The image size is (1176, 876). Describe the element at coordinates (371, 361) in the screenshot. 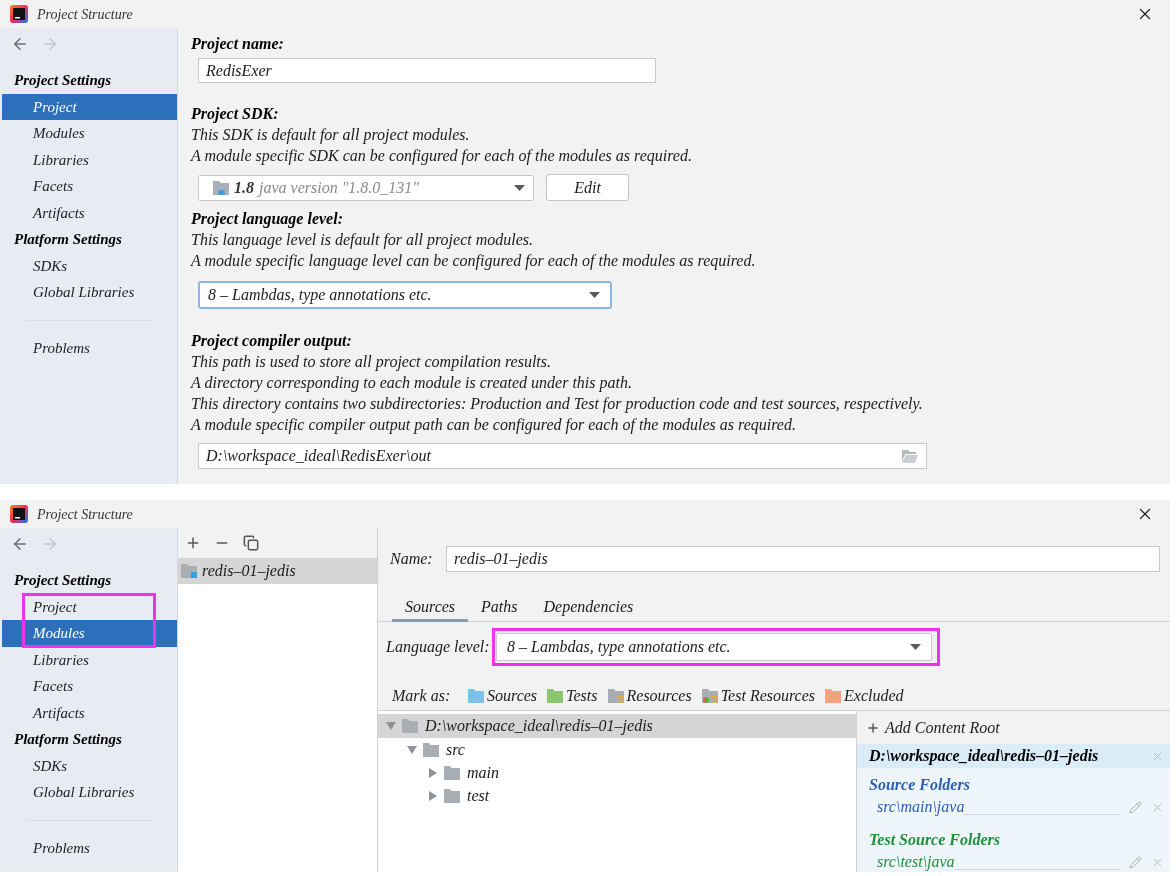

I see `description-text: This path is used to store all project compilation results.` at that location.